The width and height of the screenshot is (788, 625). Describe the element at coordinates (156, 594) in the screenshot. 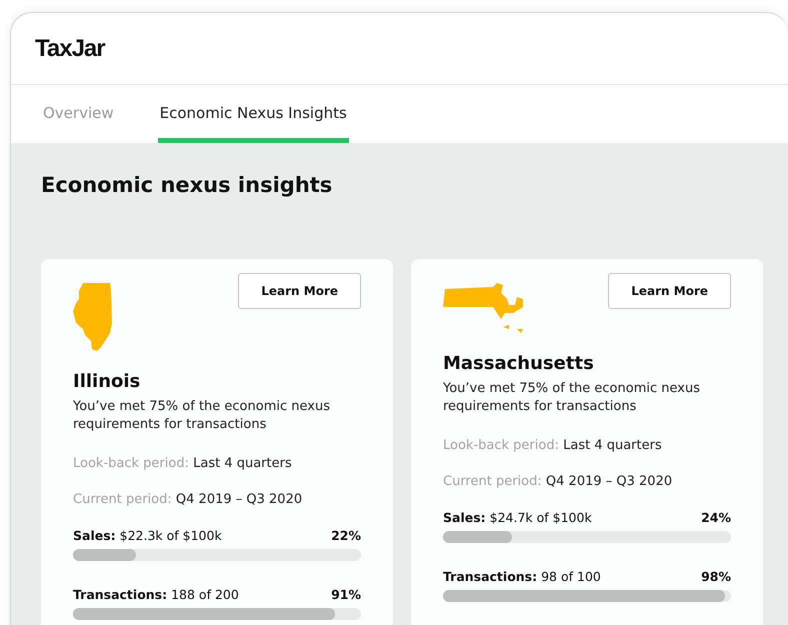

I see `metric-label: Transactions: 188 of 200` at that location.